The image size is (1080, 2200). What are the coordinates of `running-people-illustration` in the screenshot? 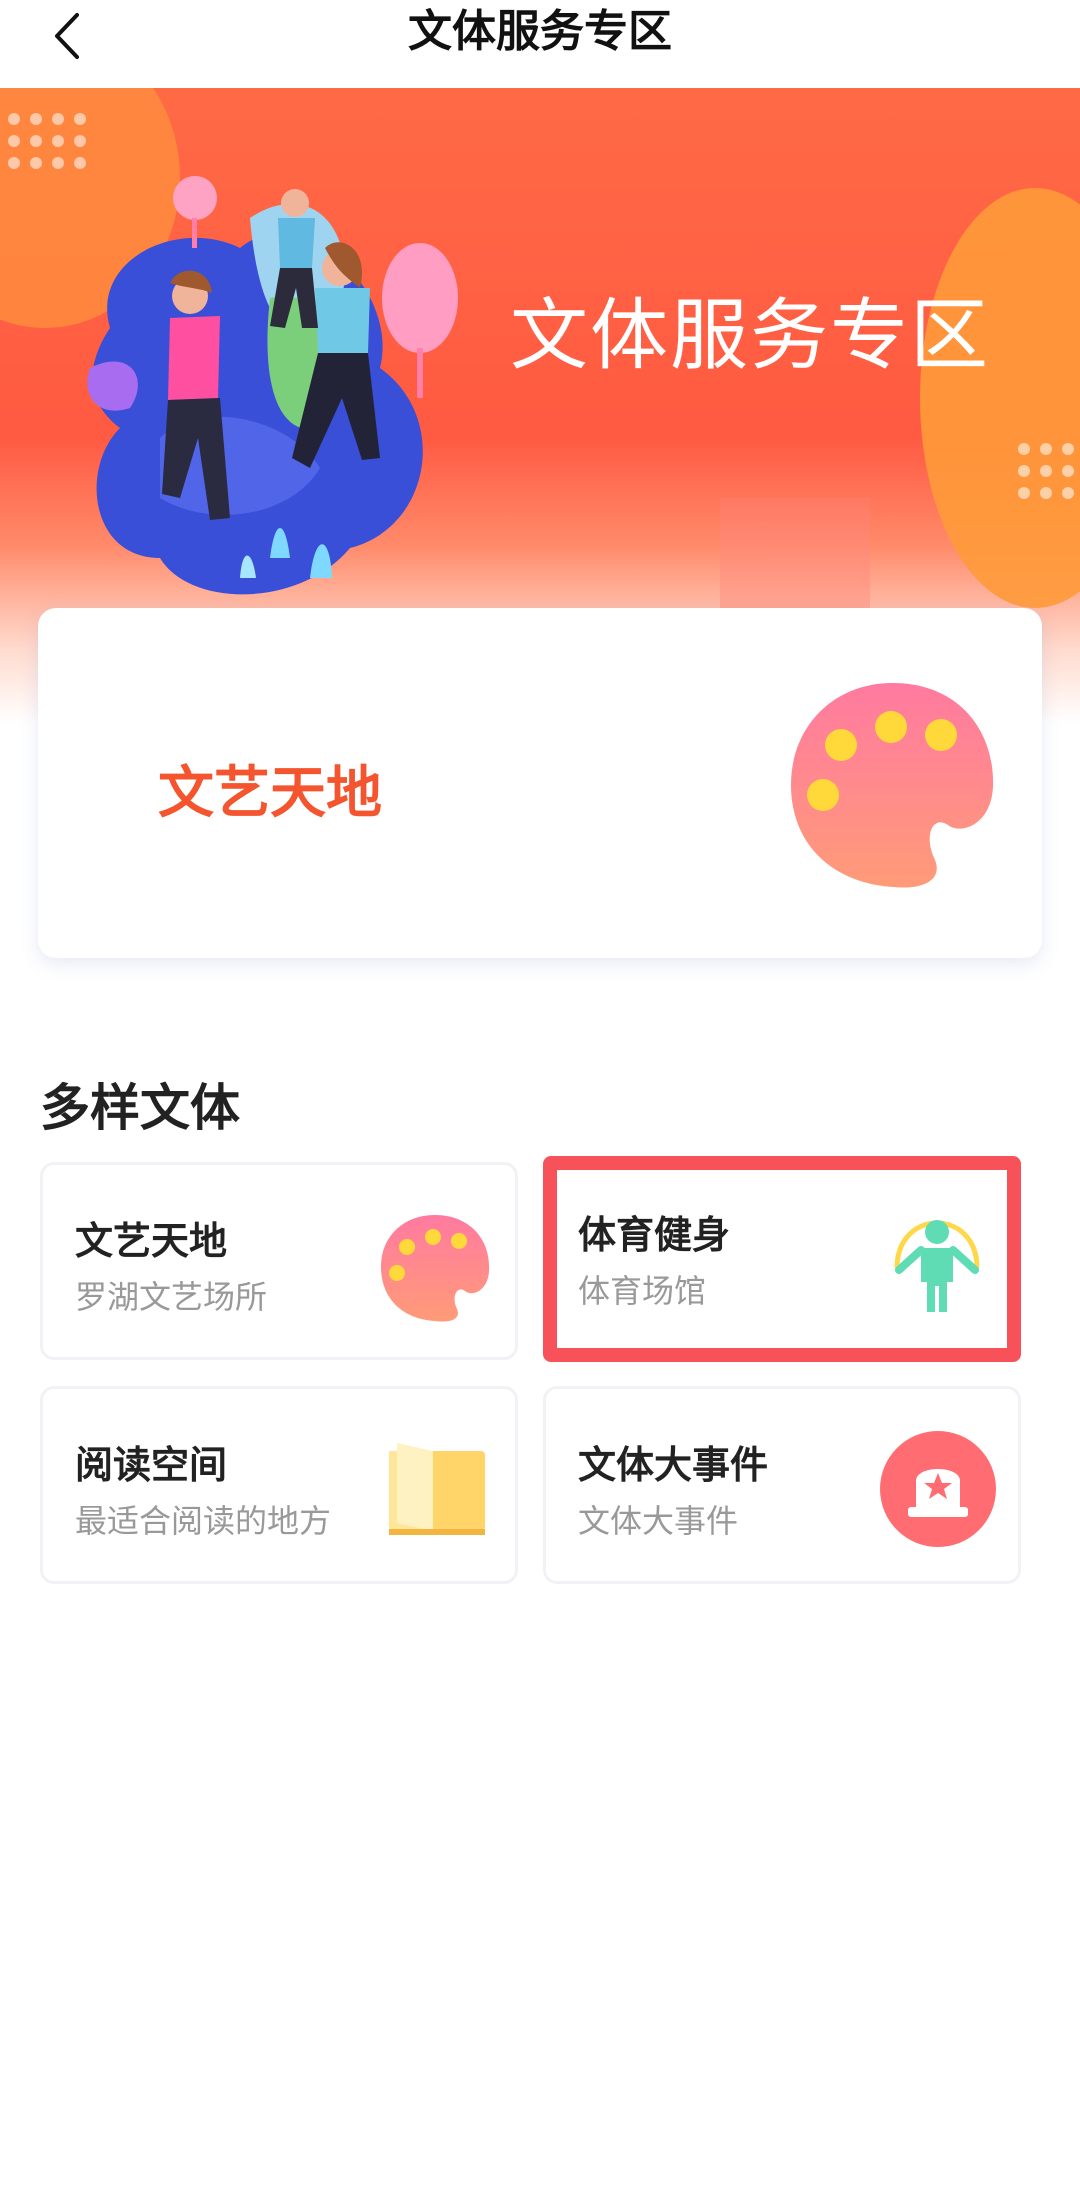 It's located at (272, 385).